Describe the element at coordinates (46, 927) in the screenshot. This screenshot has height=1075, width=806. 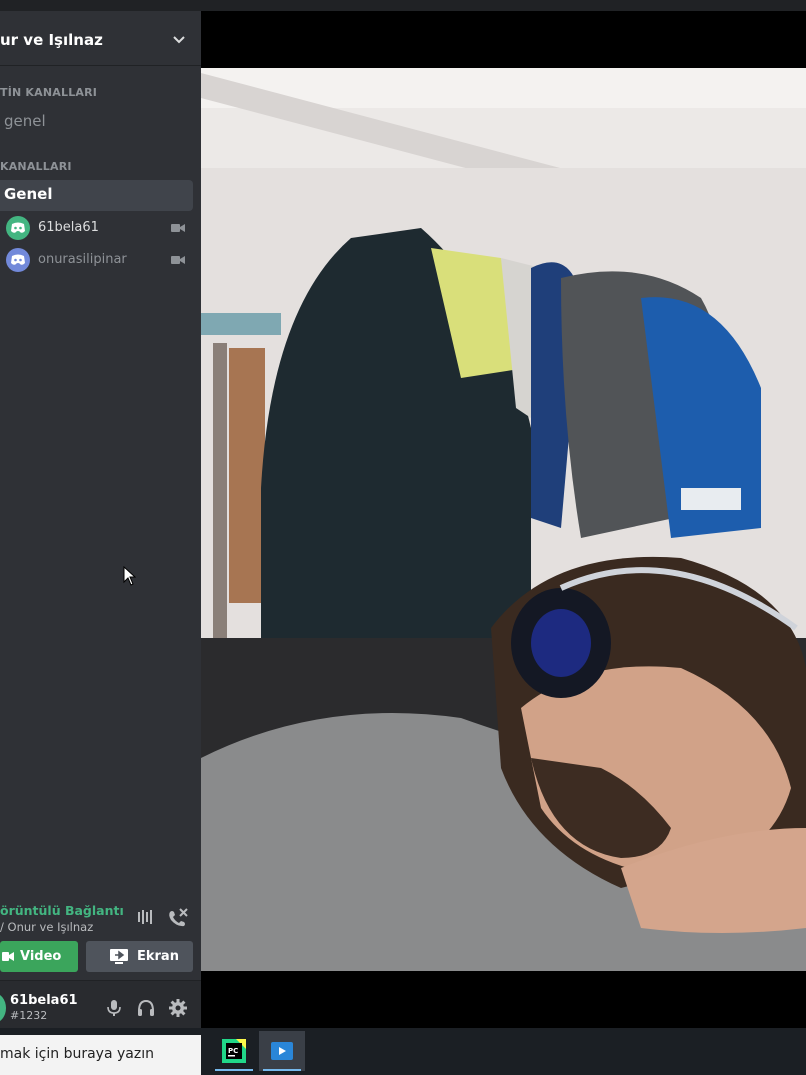
I see `voice-connection-location: / Onur ve Işılnaz` at that location.